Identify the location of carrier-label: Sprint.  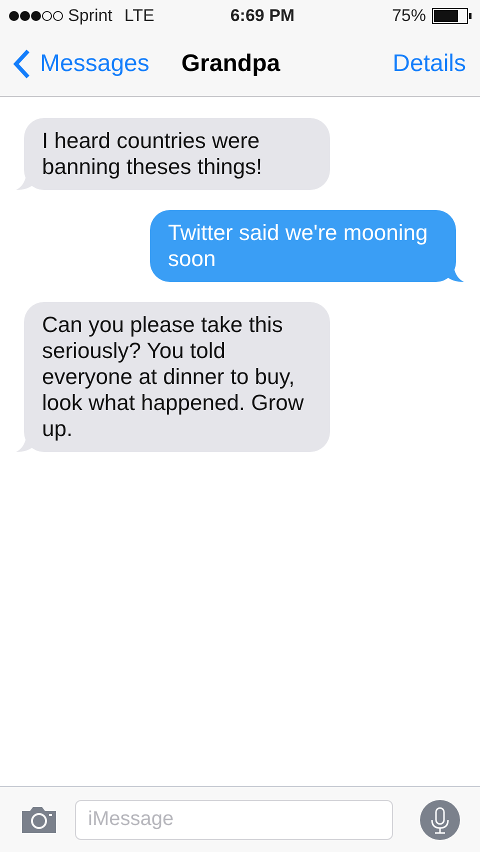
(90, 16).